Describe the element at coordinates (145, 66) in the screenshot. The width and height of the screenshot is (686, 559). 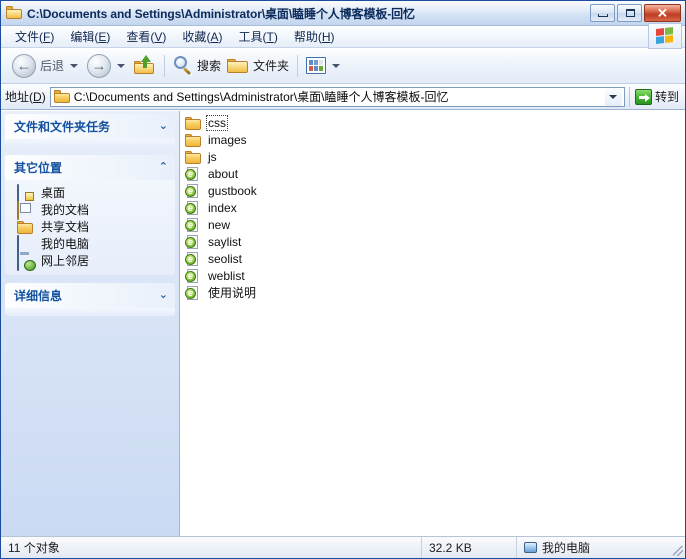
I see `up-button` at that location.